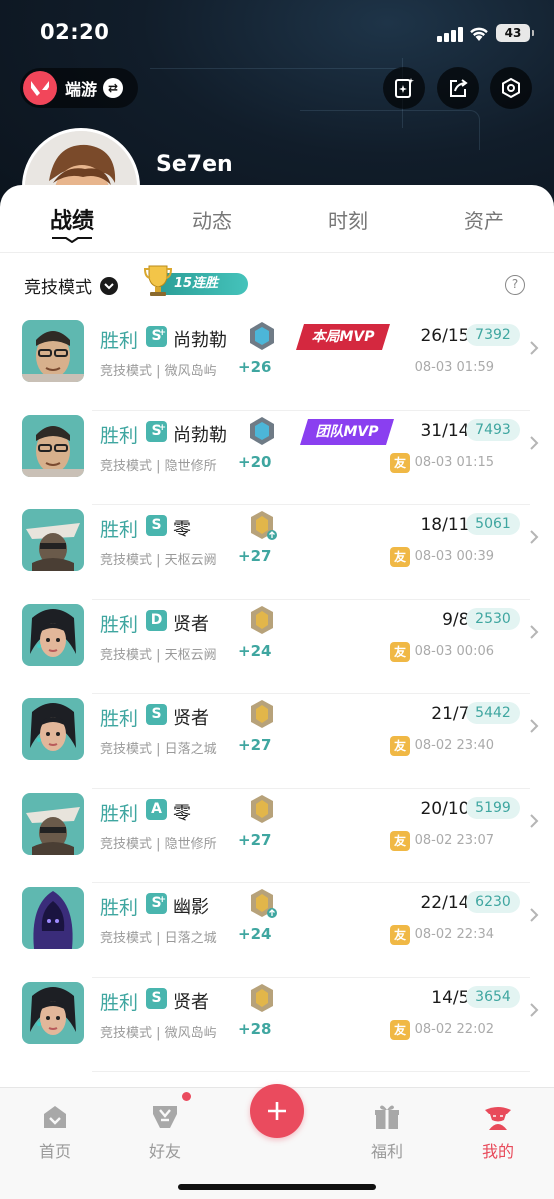 The height and width of the screenshot is (1199, 554). I want to click on share-button, so click(458, 88).